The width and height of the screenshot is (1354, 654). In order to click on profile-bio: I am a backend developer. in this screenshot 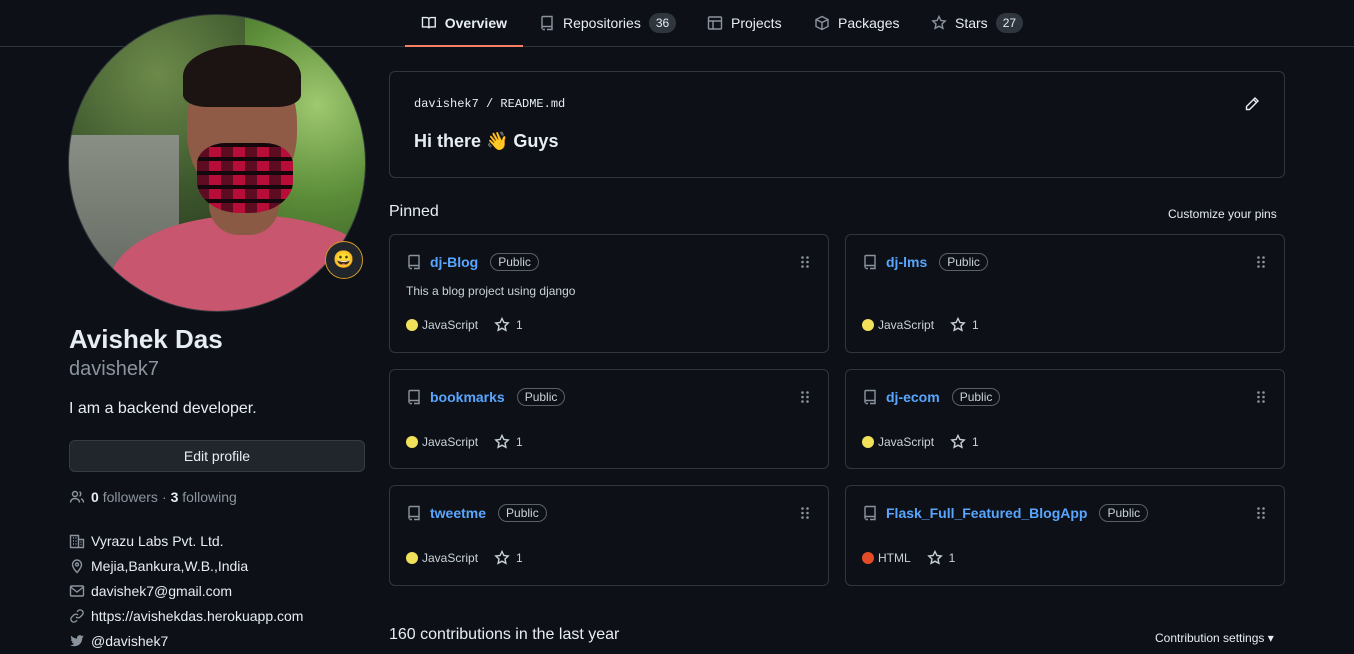, I will do `click(163, 408)`.